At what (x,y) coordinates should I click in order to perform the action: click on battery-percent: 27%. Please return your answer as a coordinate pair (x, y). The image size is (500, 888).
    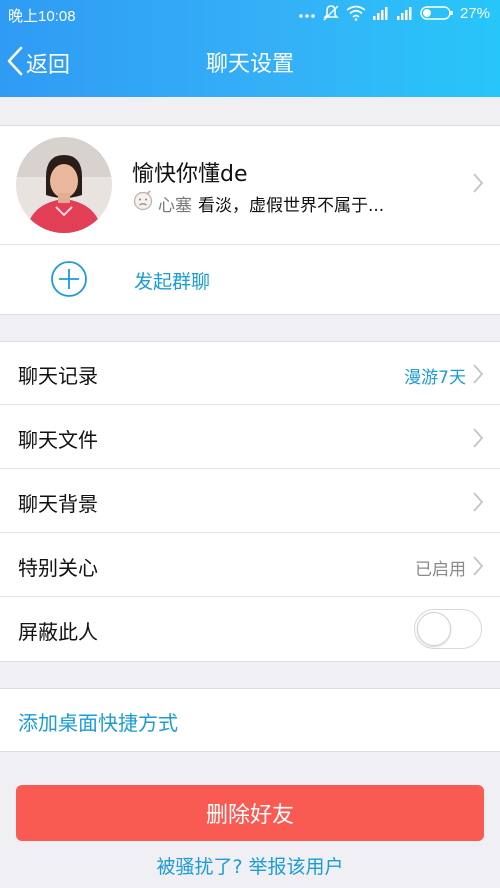
    Looking at the image, I should click on (474, 13).